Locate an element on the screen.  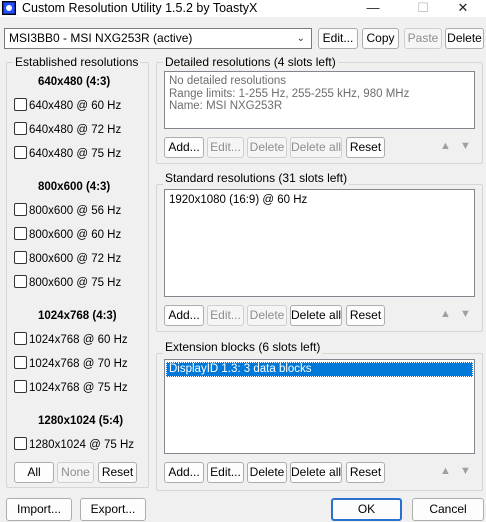
standard-reset-button: Reset is located at coordinates (365, 315).